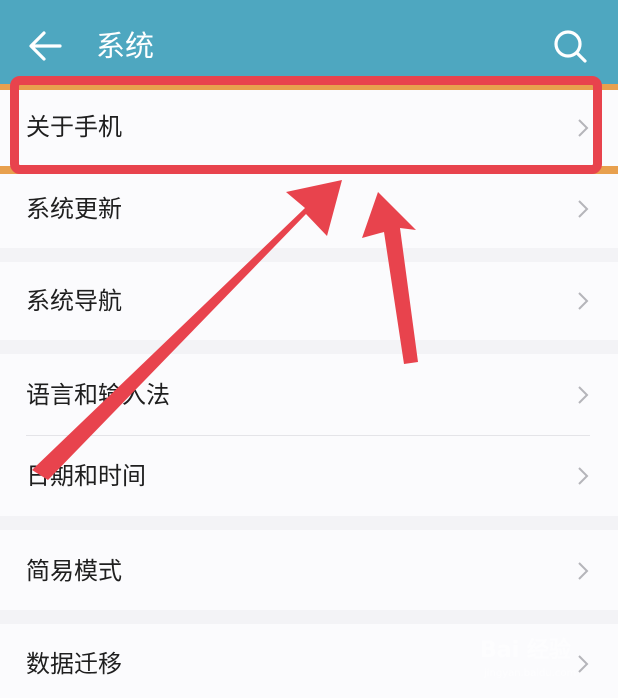 The width and height of the screenshot is (618, 698). What do you see at coordinates (390, 278) in the screenshot?
I see `arrow-right-annotation` at bounding box center [390, 278].